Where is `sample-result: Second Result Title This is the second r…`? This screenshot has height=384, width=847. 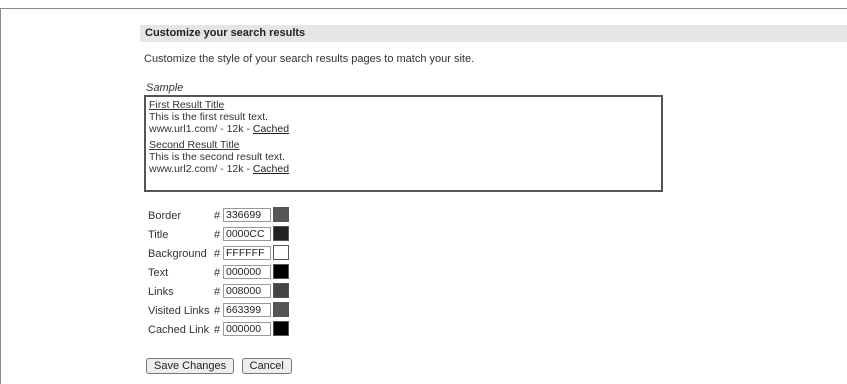
sample-result: Second Result Title This is the second r… is located at coordinates (405, 157).